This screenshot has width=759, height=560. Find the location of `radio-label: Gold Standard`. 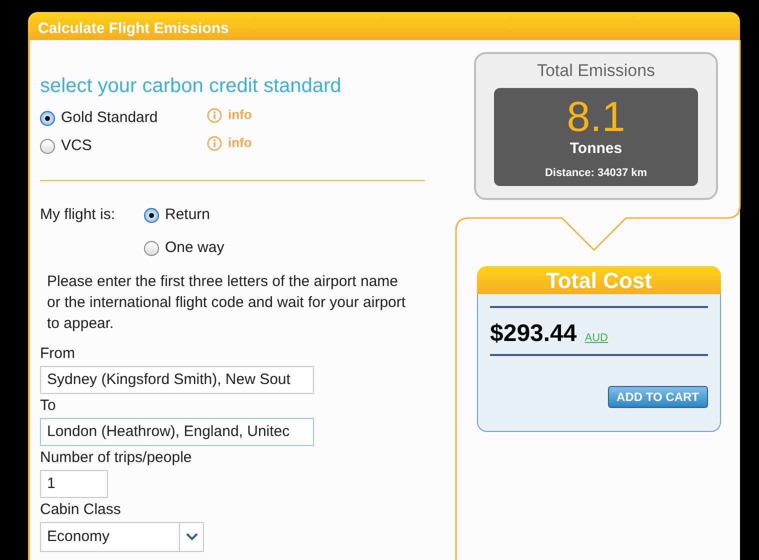

radio-label: Gold Standard is located at coordinates (131, 118).